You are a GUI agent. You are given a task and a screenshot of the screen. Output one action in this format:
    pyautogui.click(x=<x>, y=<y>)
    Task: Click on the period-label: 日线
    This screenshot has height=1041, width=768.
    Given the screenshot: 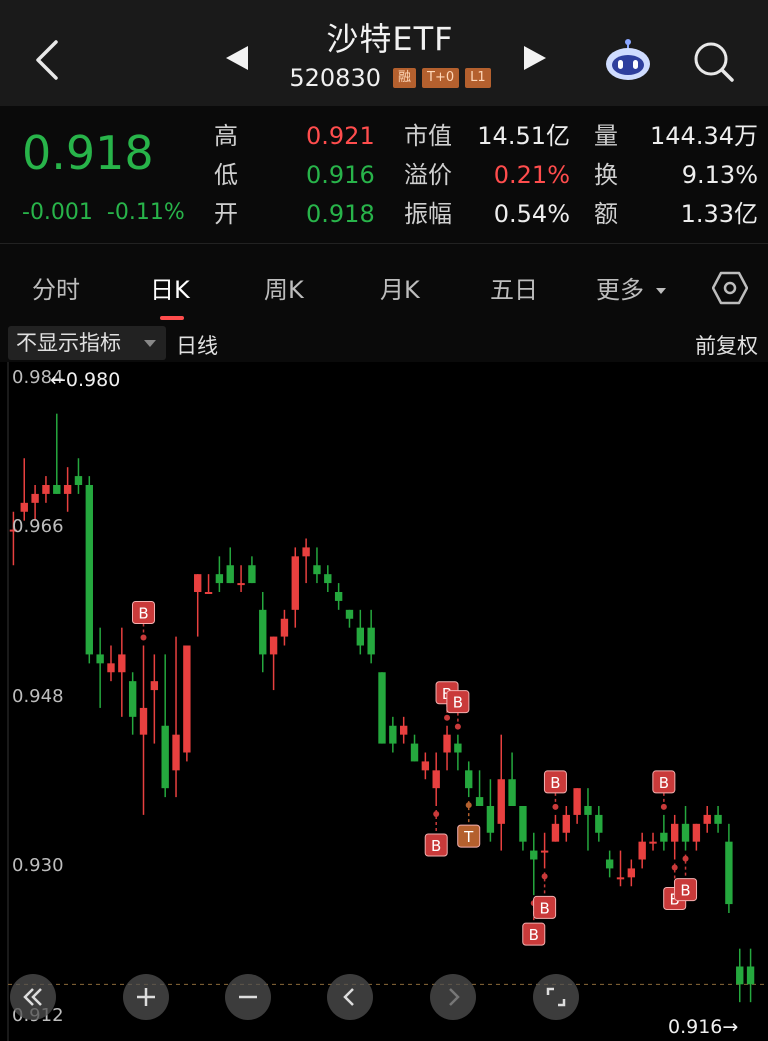 What is the action you would take?
    pyautogui.click(x=197, y=346)
    